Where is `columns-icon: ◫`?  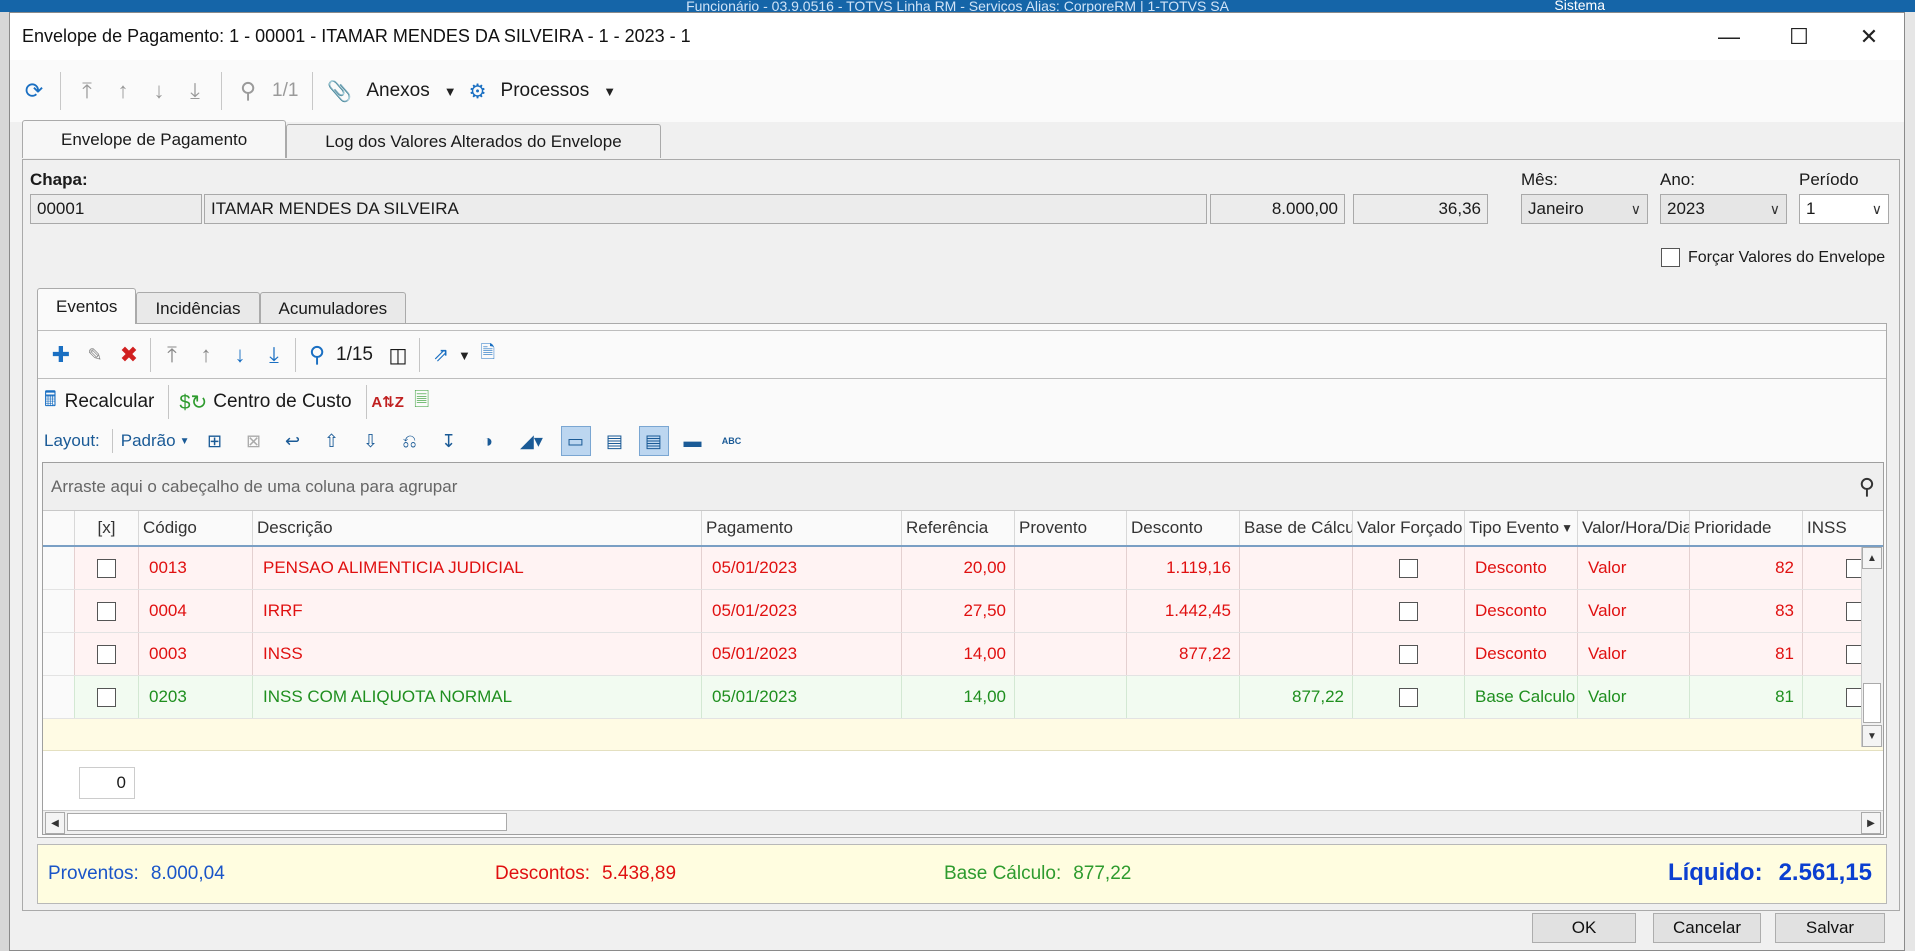 columns-icon: ◫ is located at coordinates (398, 355).